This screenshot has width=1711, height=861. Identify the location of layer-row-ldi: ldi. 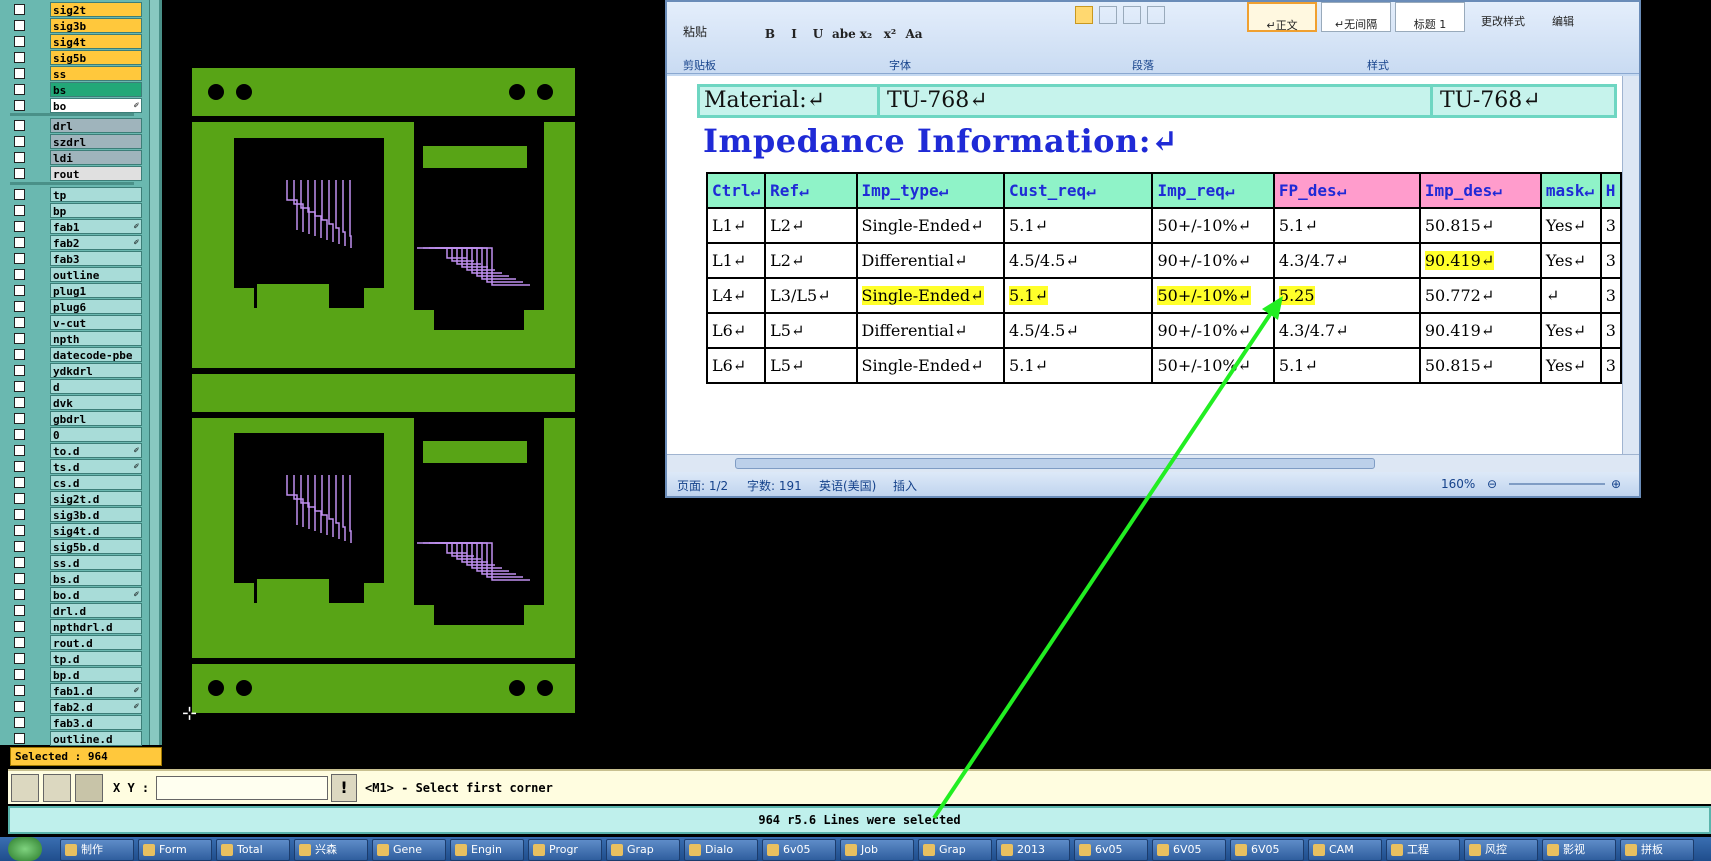
(76, 157).